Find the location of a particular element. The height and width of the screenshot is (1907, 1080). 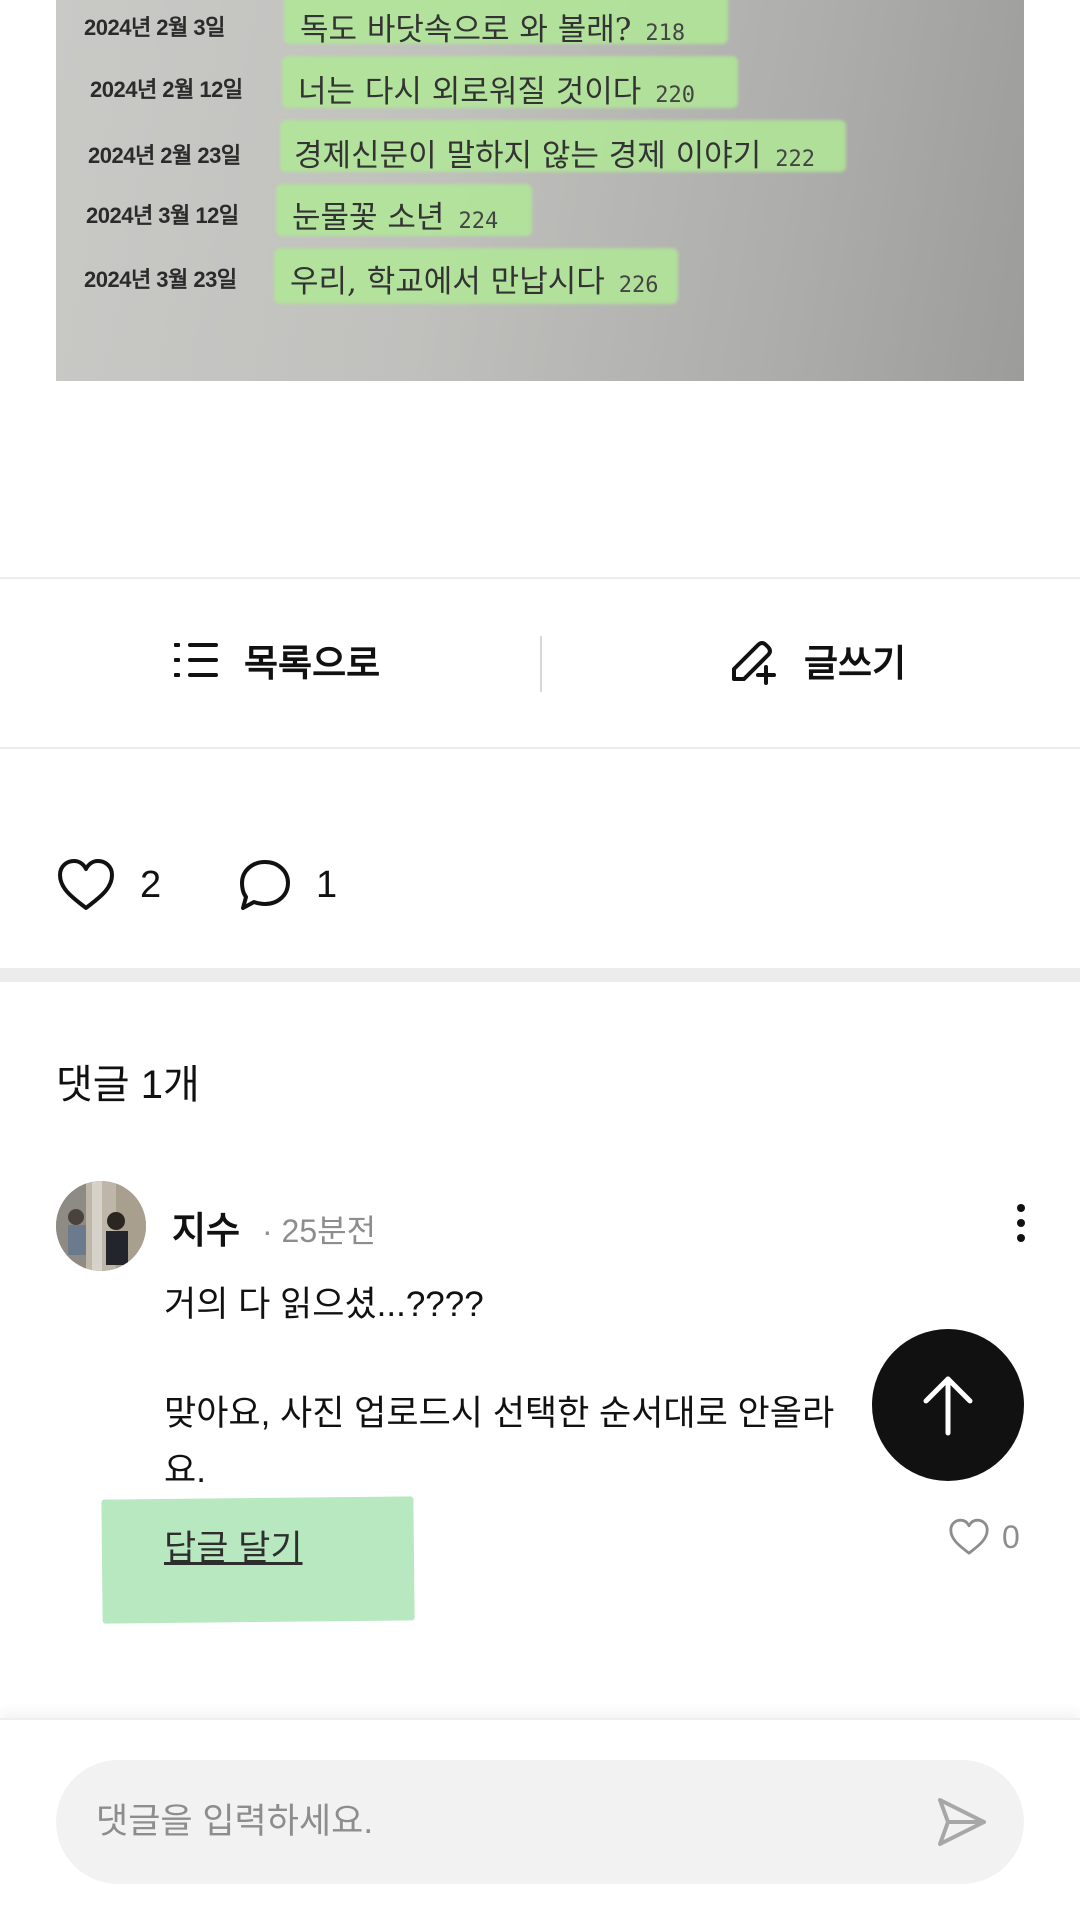

avatar is located at coordinates (101, 1226).